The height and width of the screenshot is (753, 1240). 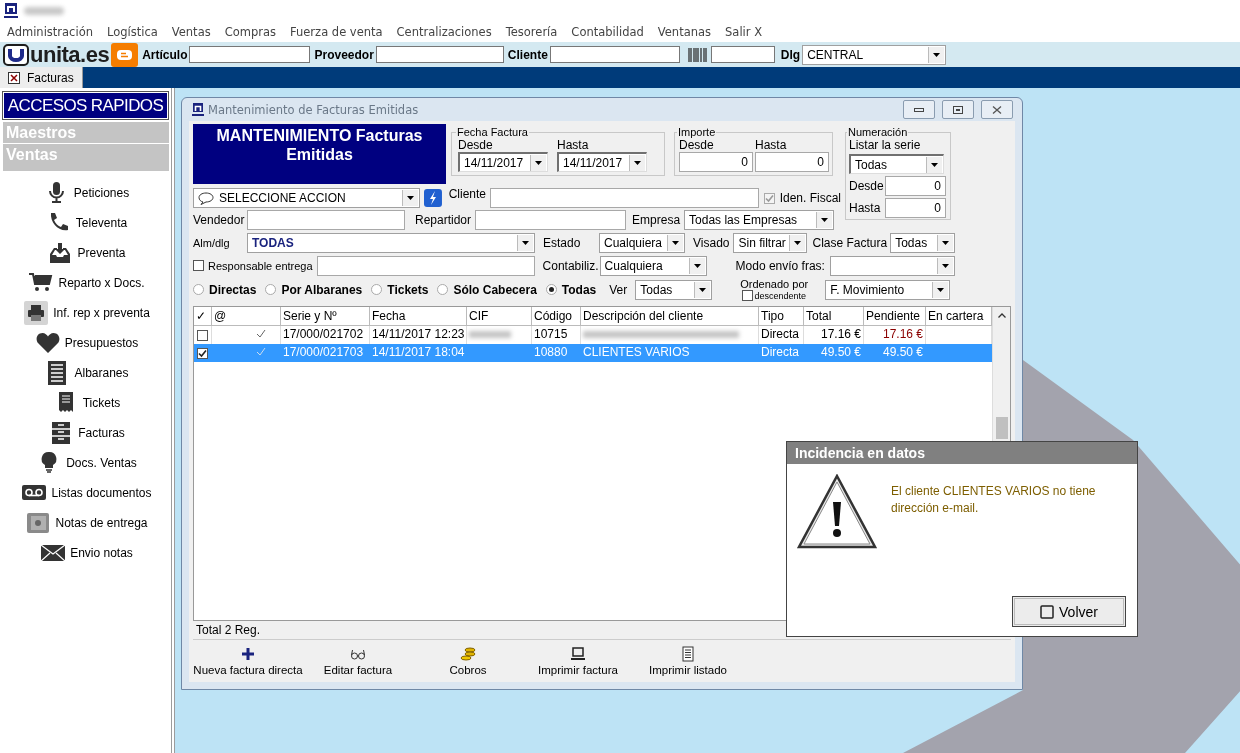 I want to click on warning-icon, so click(x=837, y=512).